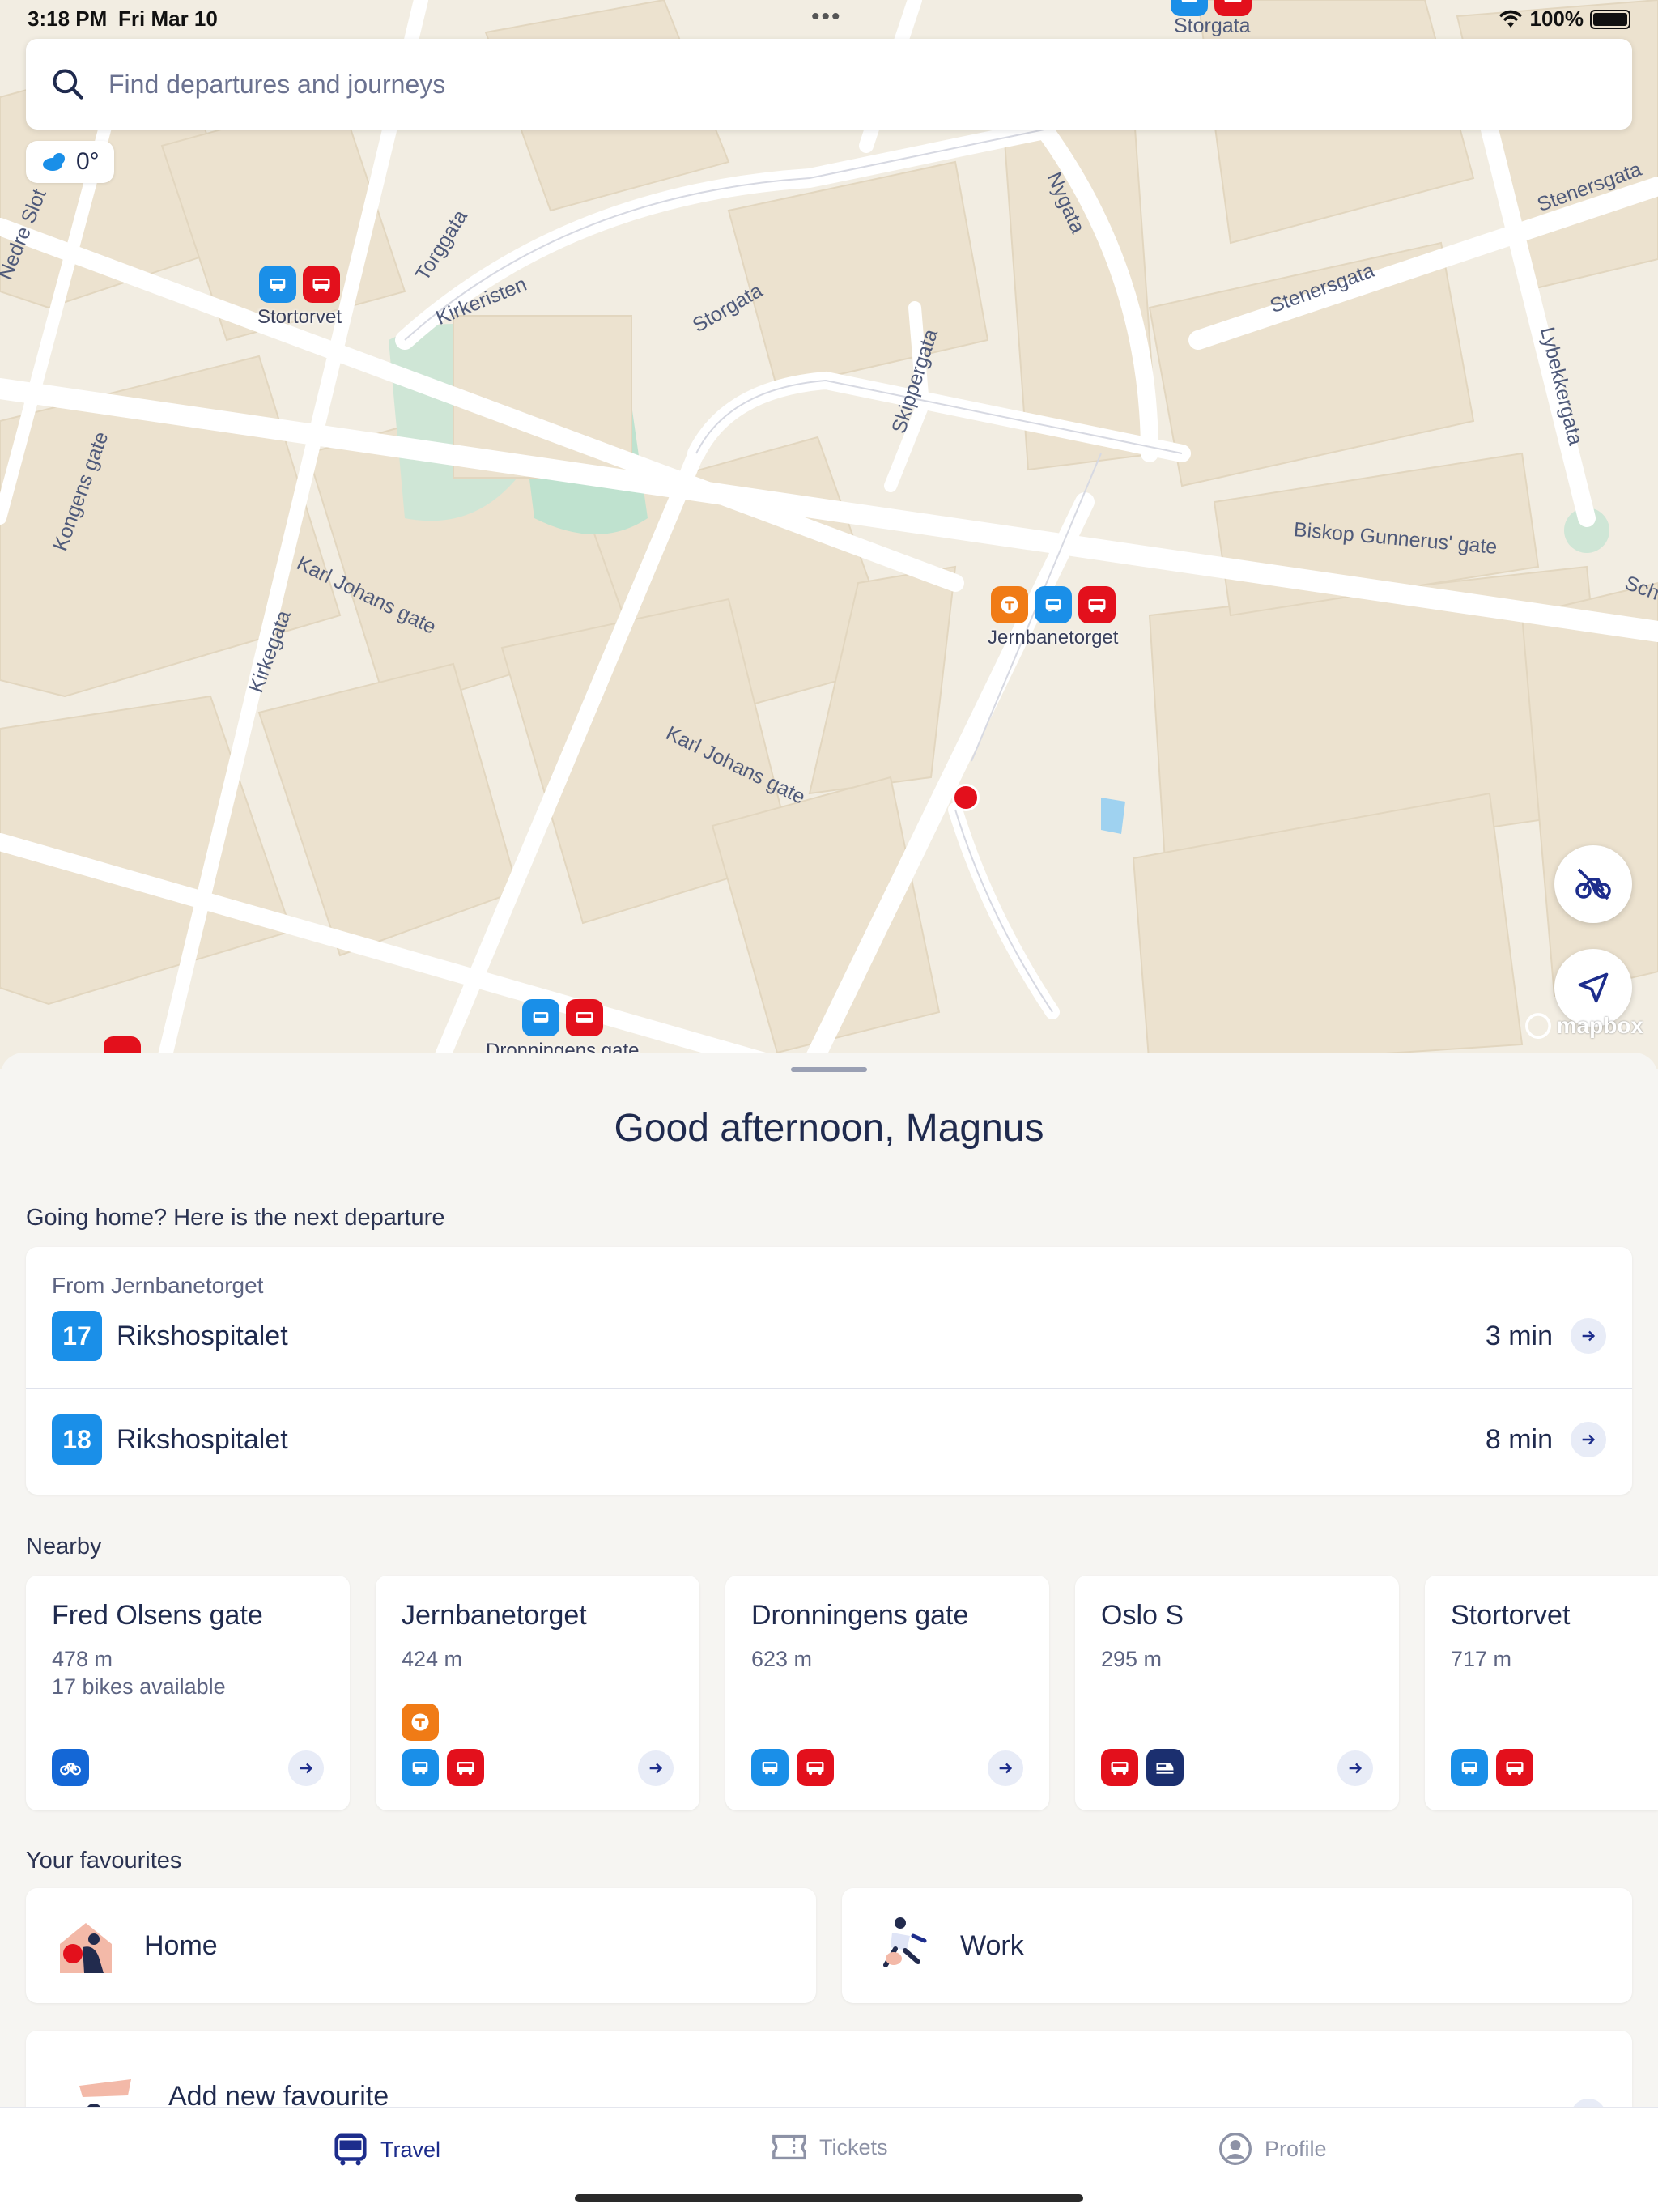 The image size is (1658, 2212). I want to click on going-home-title: Going home? Here is the next departure, so click(235, 1218).